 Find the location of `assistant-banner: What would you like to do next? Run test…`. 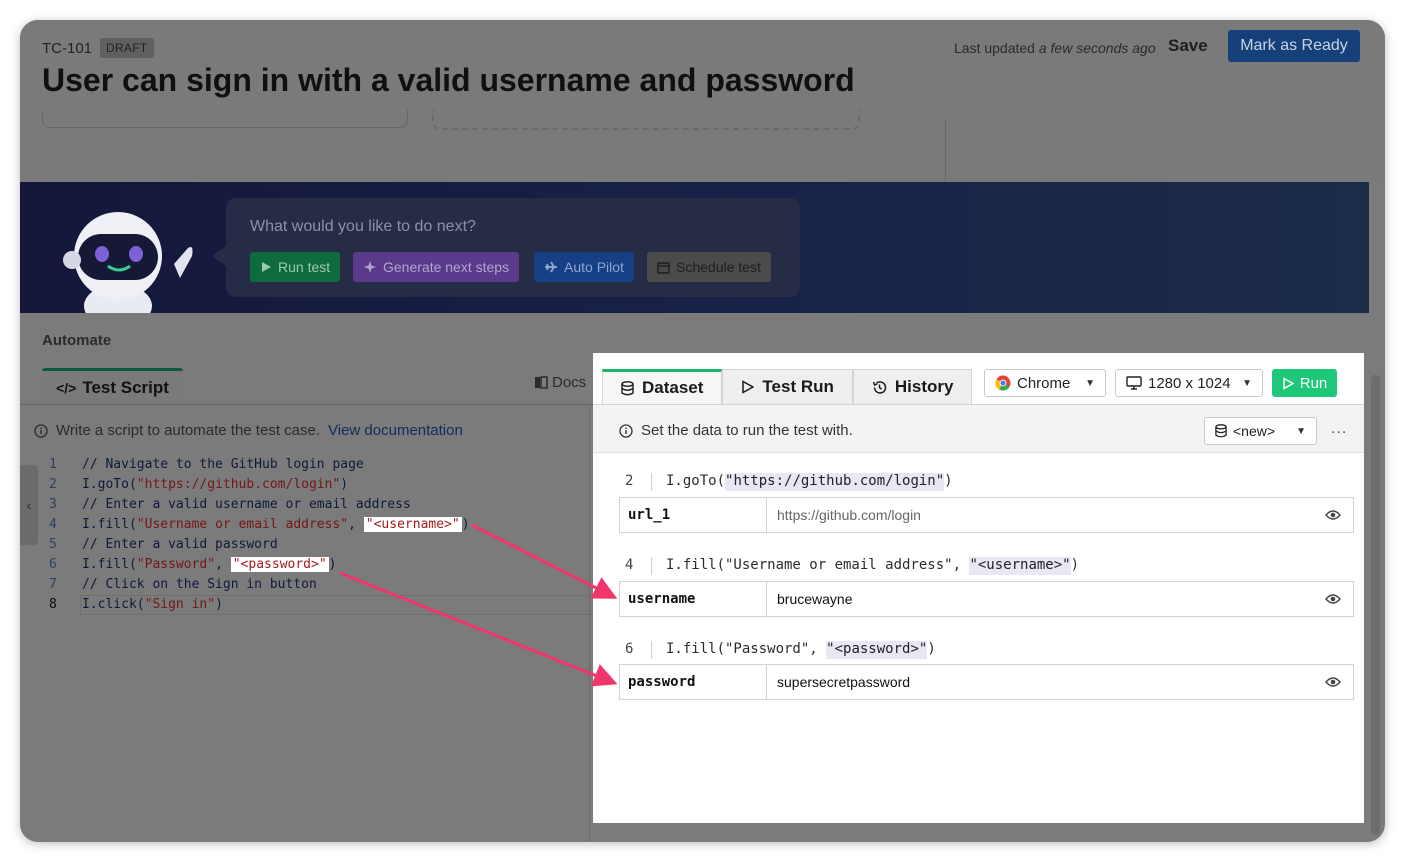

assistant-banner: What would you like to do next? Run test… is located at coordinates (694, 247).